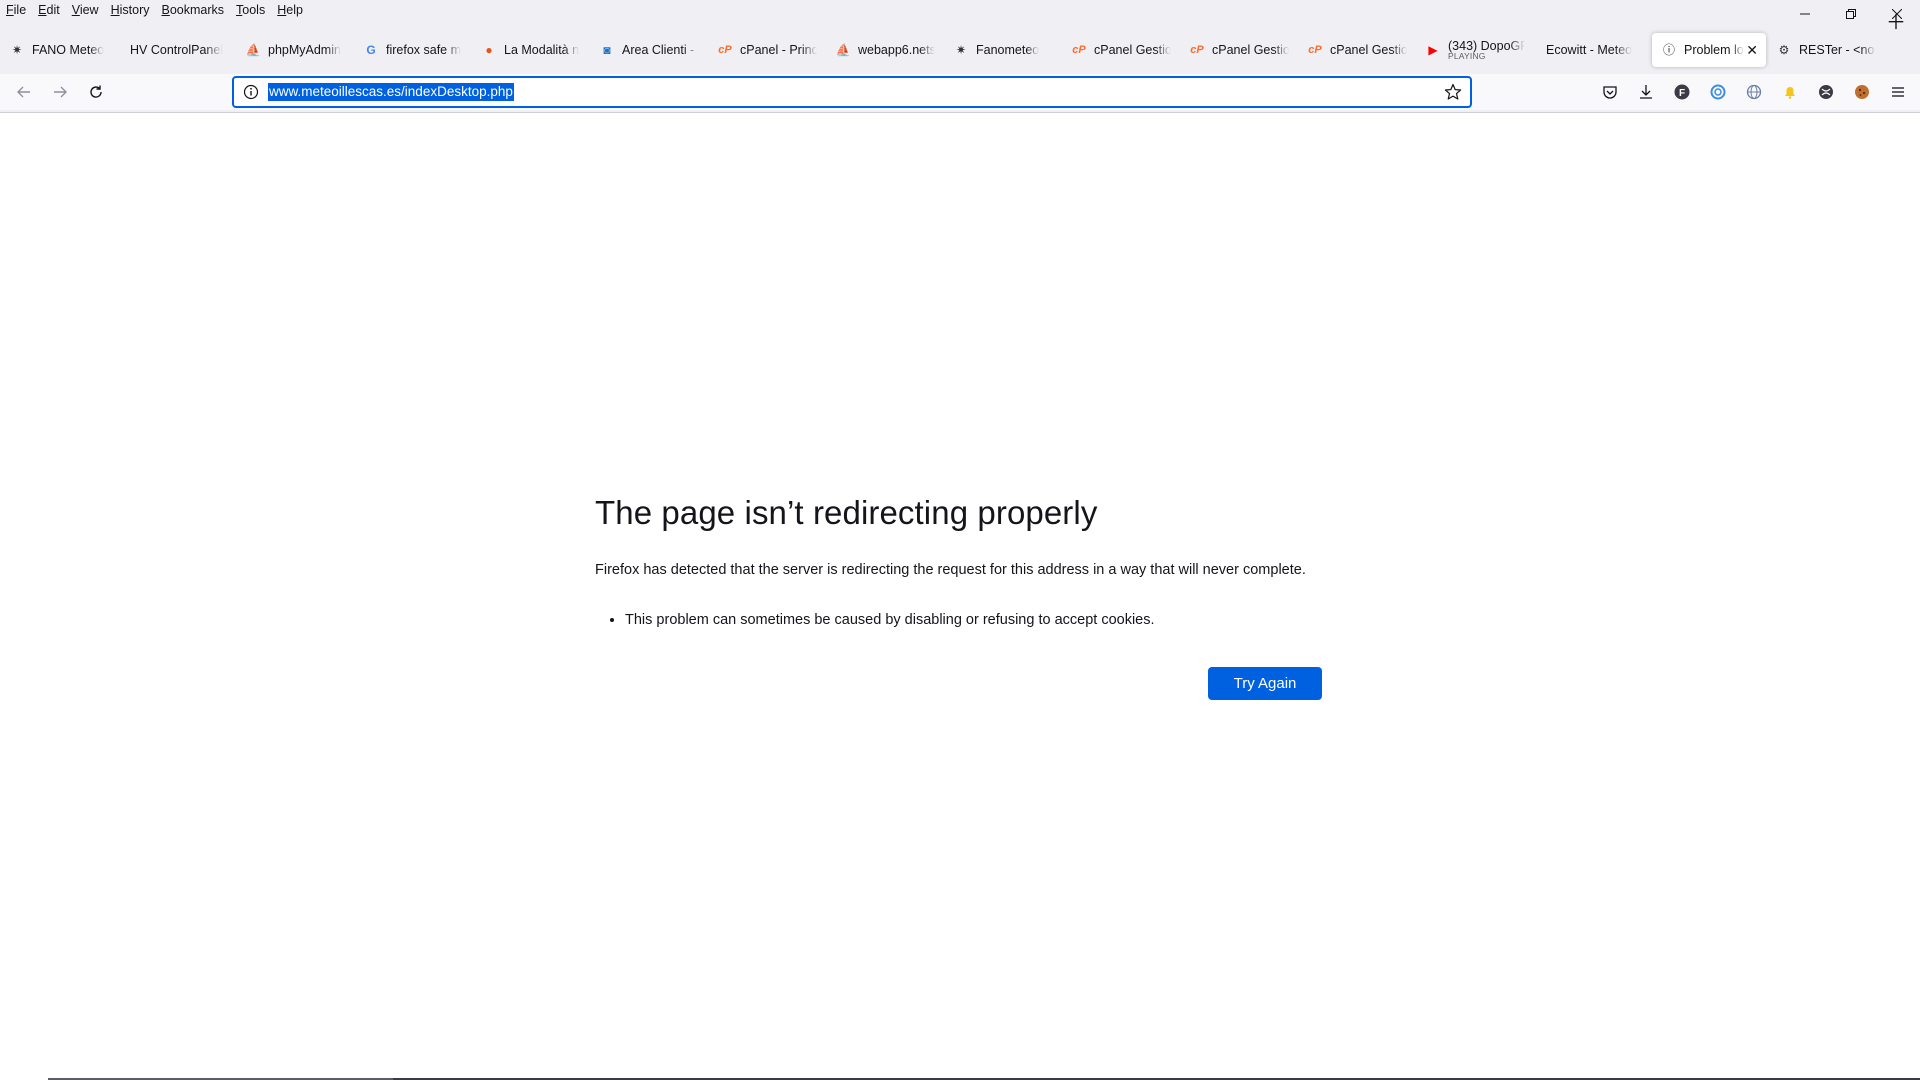 Image resolution: width=1920 pixels, height=1080 pixels. Describe the element at coordinates (68, 50) in the screenshot. I see `tab-title: FANO Meteo` at that location.